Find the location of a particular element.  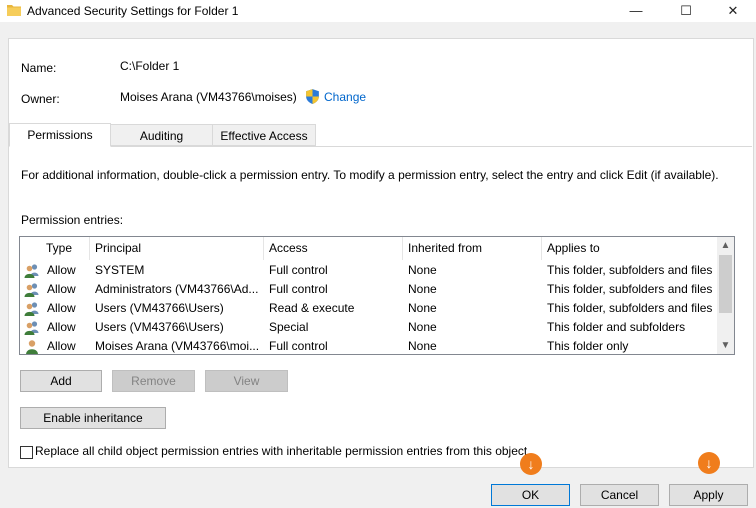

add-button: Add is located at coordinates (61, 381).